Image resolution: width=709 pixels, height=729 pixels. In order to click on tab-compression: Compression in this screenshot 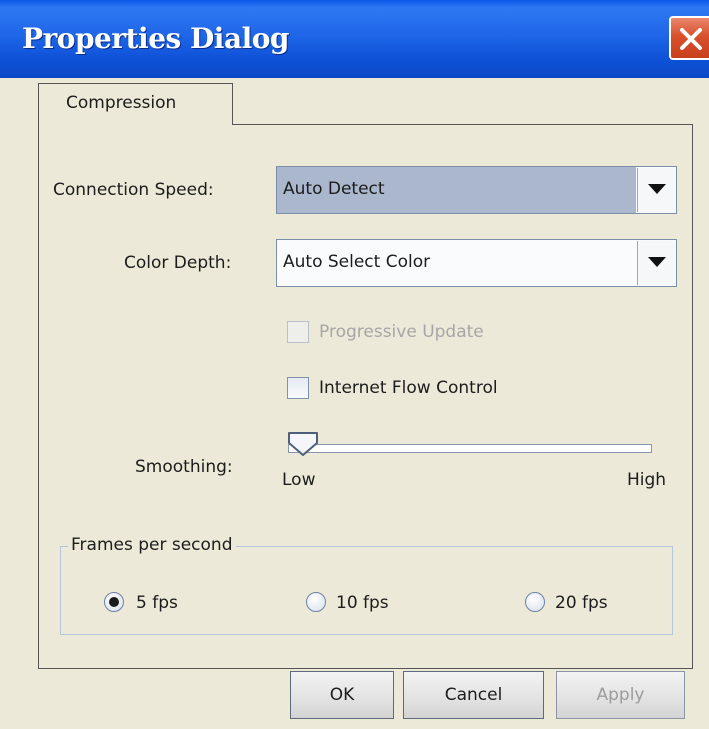, I will do `click(135, 104)`.